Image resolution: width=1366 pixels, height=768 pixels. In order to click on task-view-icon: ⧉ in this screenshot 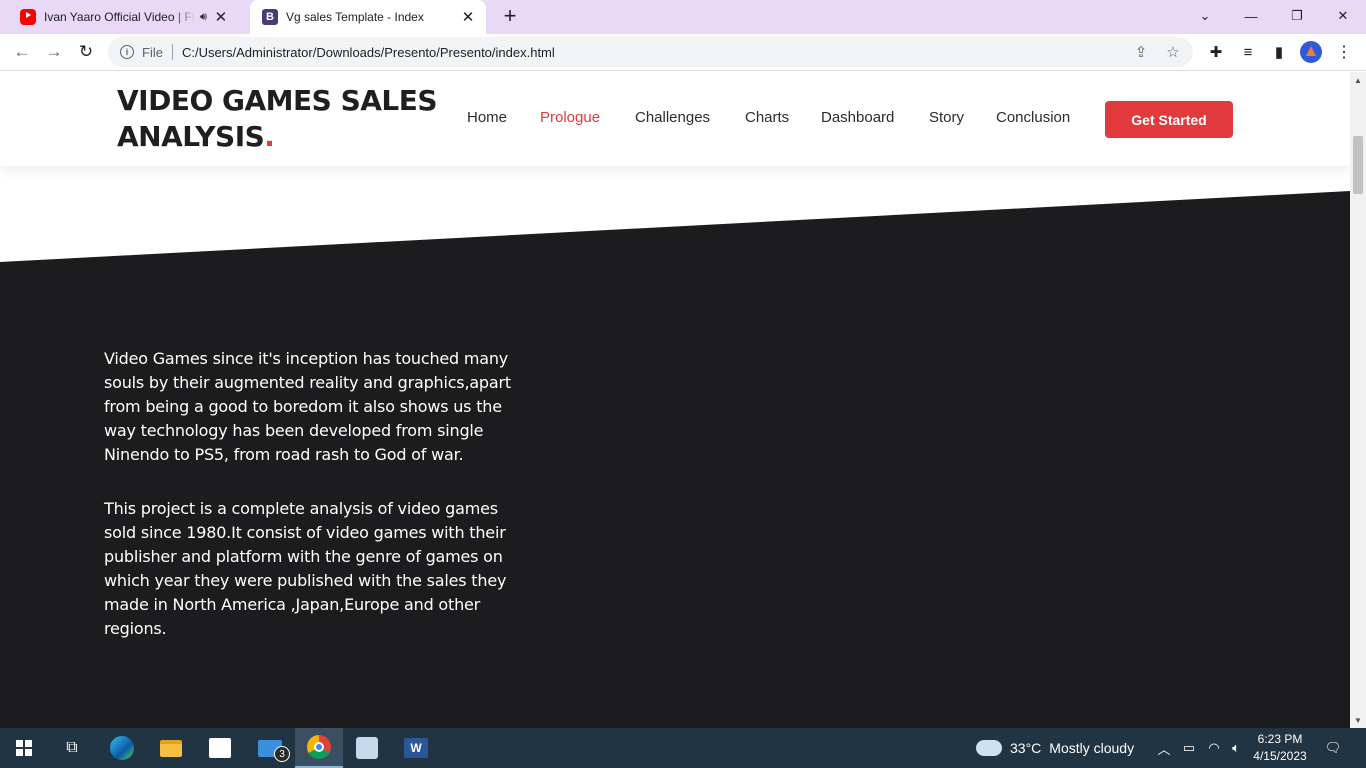, I will do `click(72, 748)`.